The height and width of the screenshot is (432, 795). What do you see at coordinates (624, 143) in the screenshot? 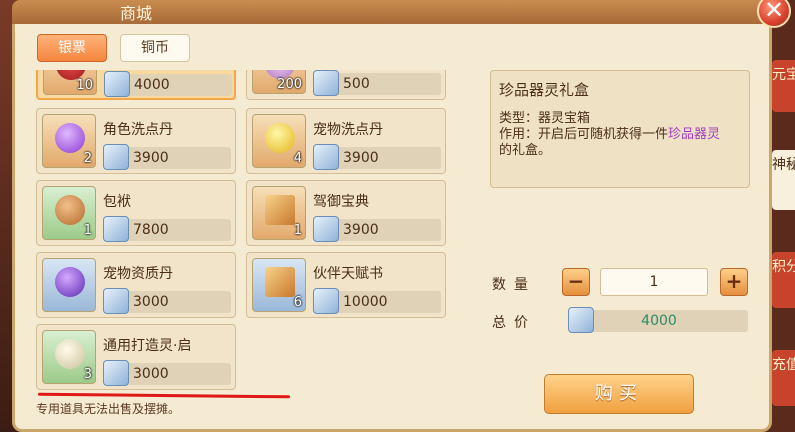
I see `detail-use: 作用：开启后可随机获得一件珍品器灵的礼盒。` at bounding box center [624, 143].